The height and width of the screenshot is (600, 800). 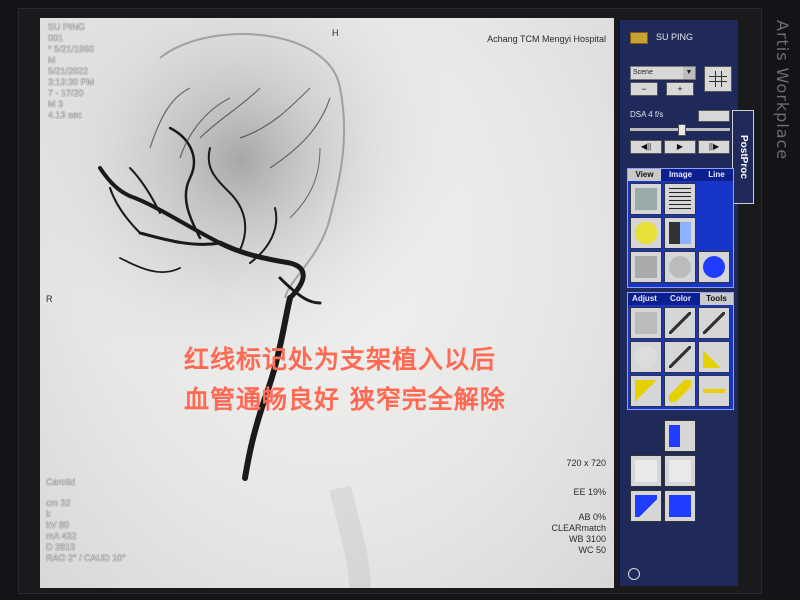 What do you see at coordinates (71, 82) in the screenshot?
I see `study-time: 3:13:30 PM` at bounding box center [71, 82].